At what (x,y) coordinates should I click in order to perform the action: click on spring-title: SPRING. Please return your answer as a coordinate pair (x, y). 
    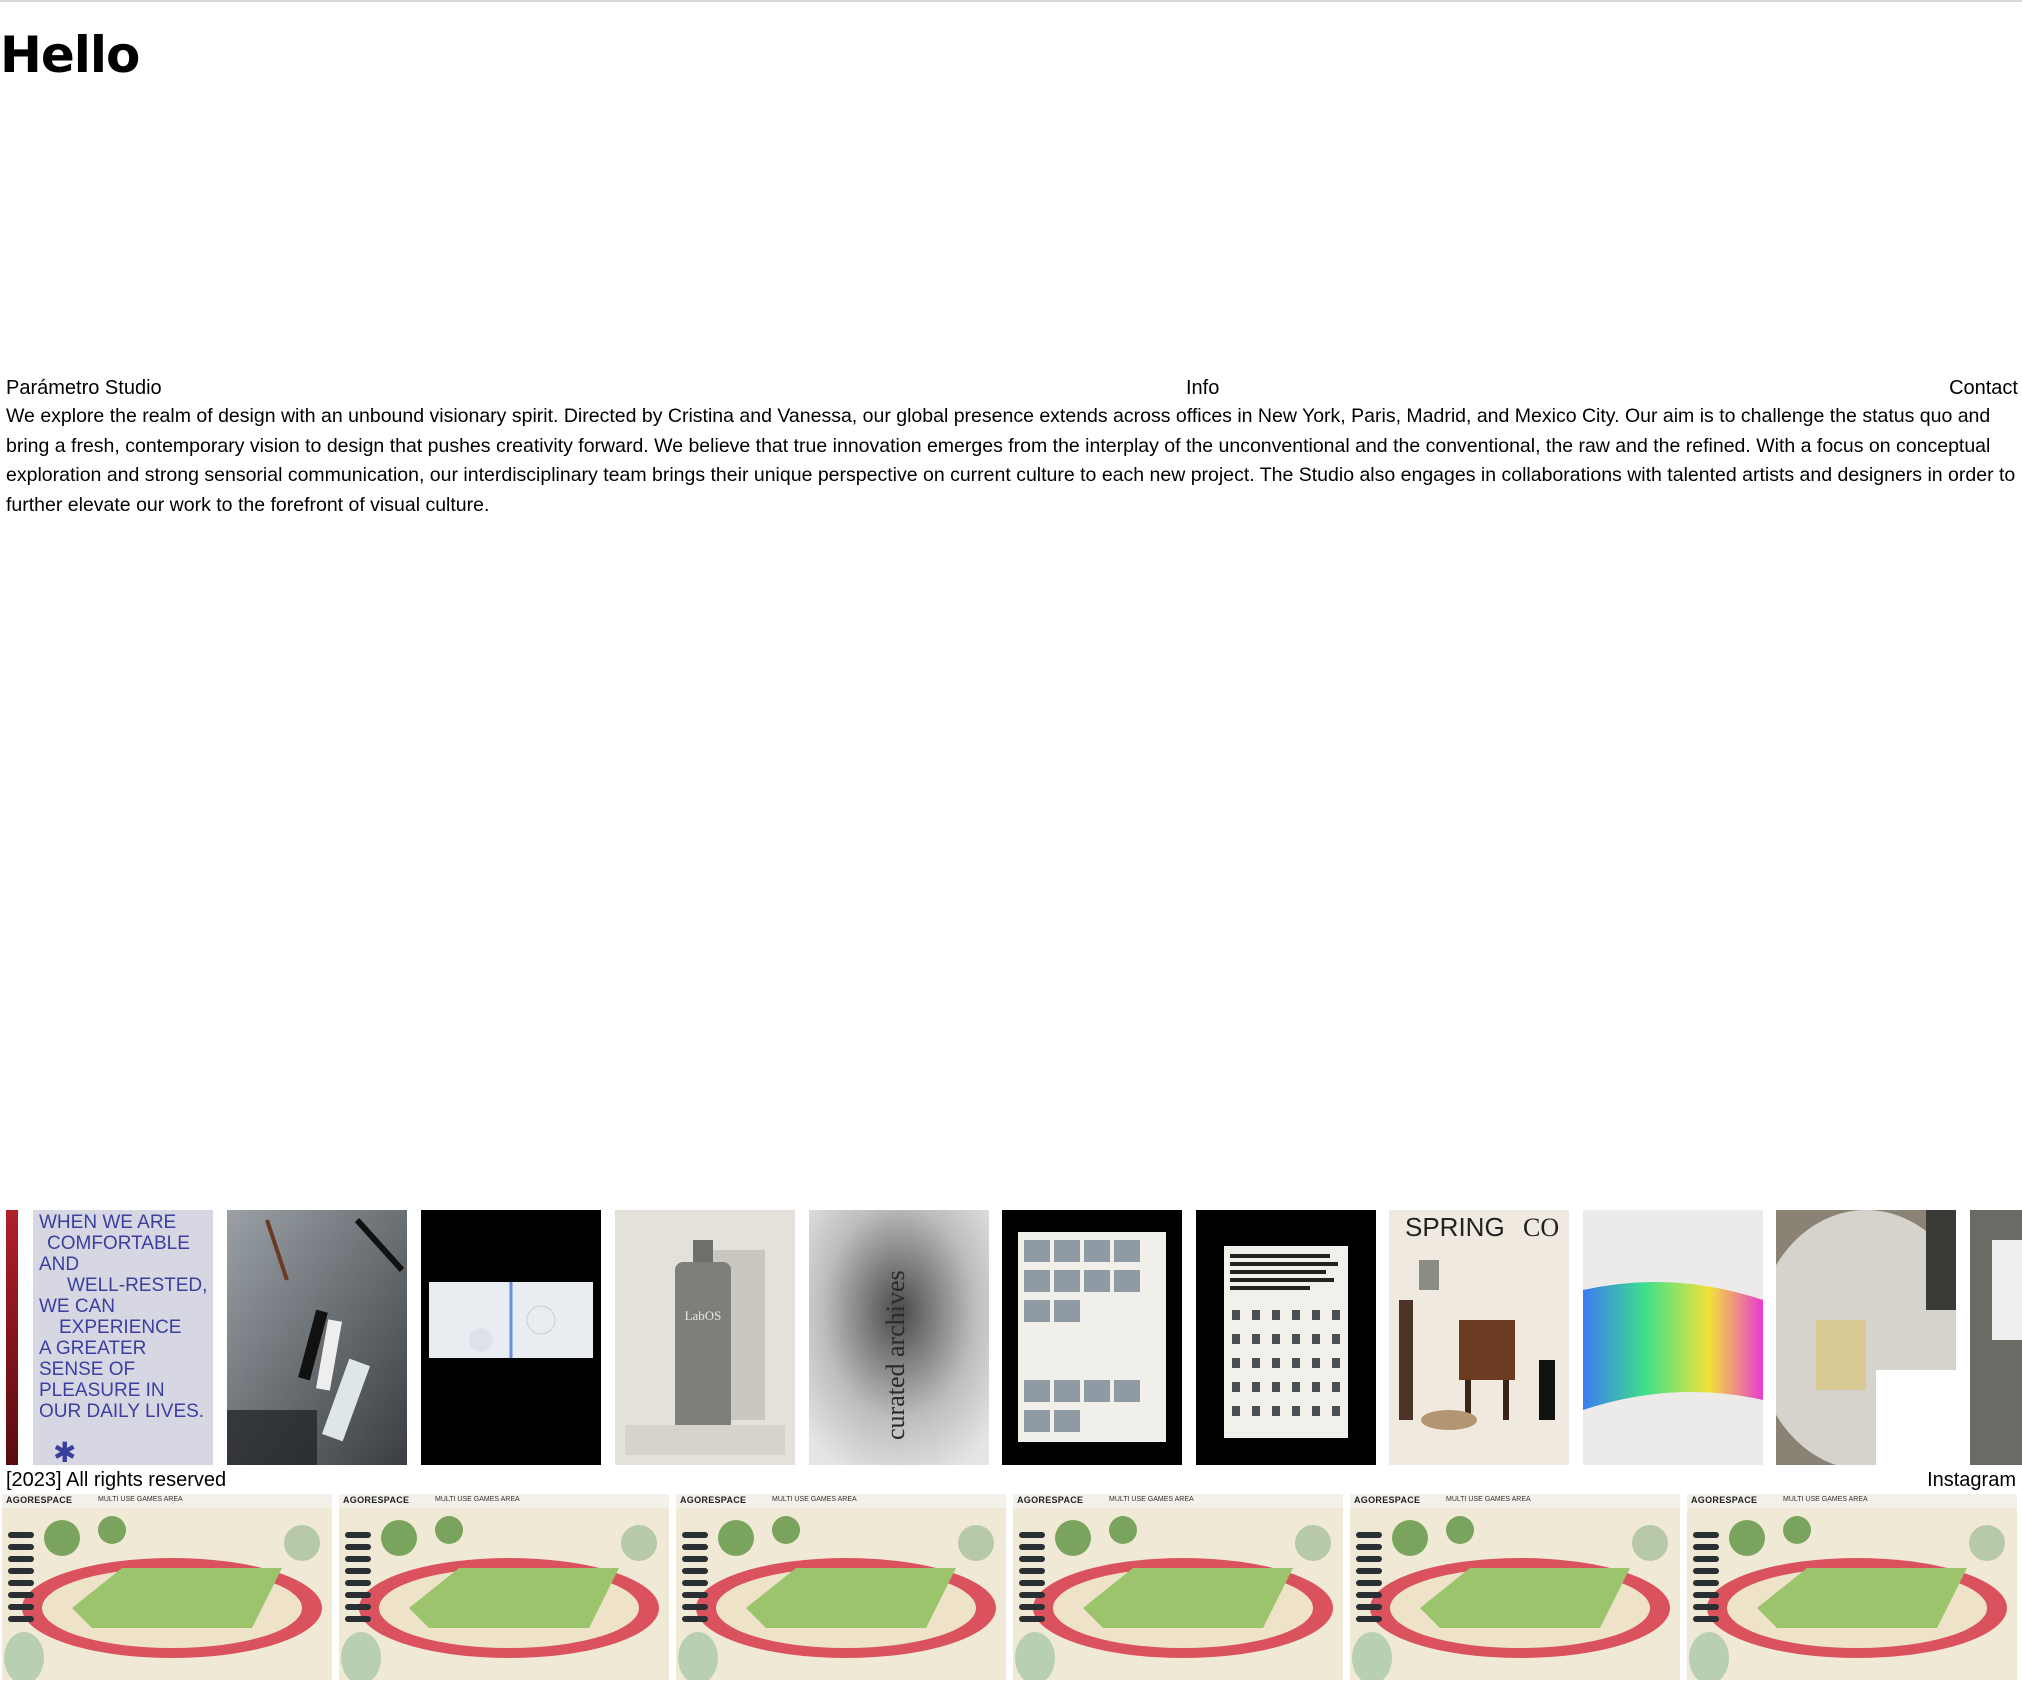
    Looking at the image, I should click on (1455, 1227).